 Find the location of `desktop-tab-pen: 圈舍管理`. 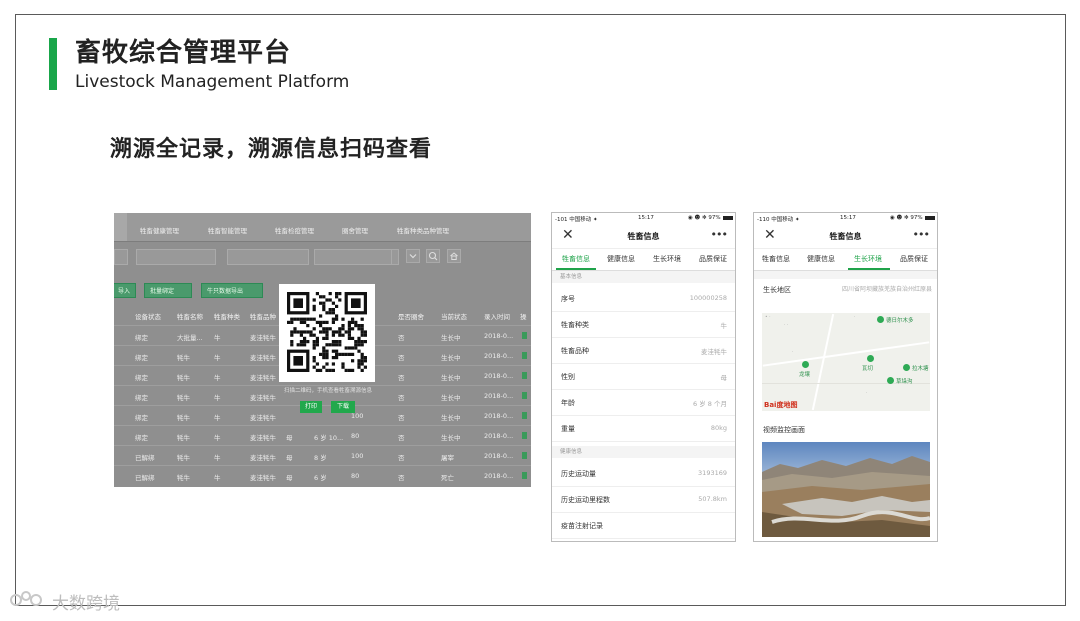

desktop-tab-pen: 圈舍管理 is located at coordinates (355, 230).